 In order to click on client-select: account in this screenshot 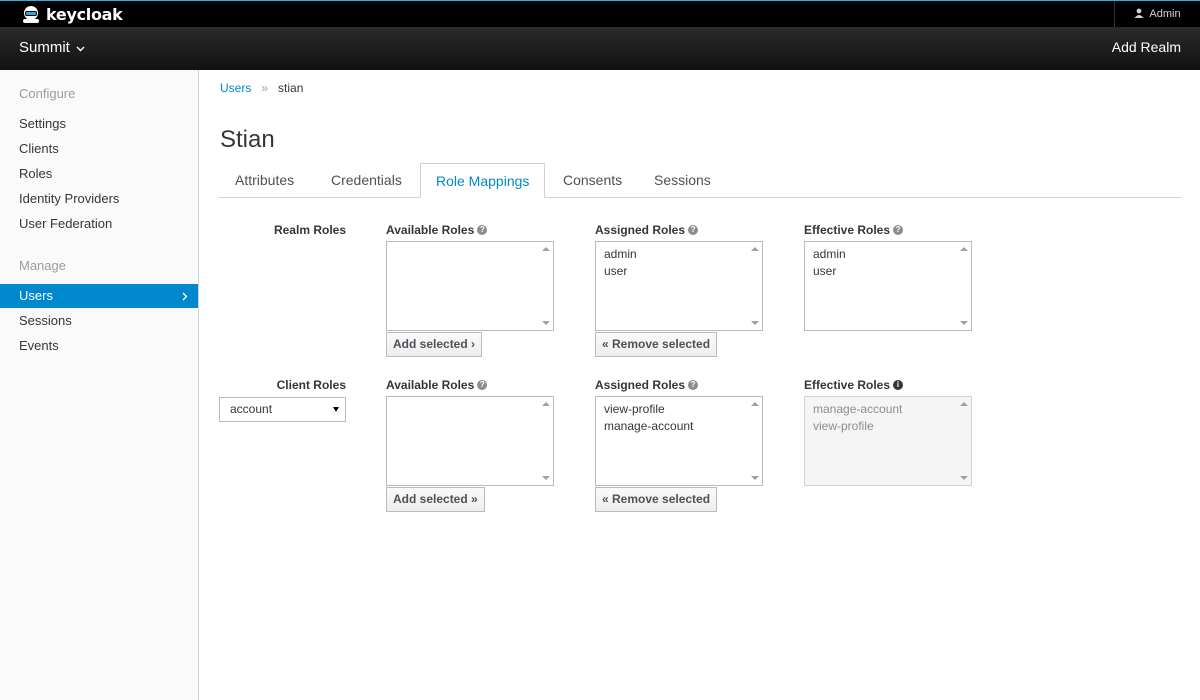, I will do `click(282, 409)`.